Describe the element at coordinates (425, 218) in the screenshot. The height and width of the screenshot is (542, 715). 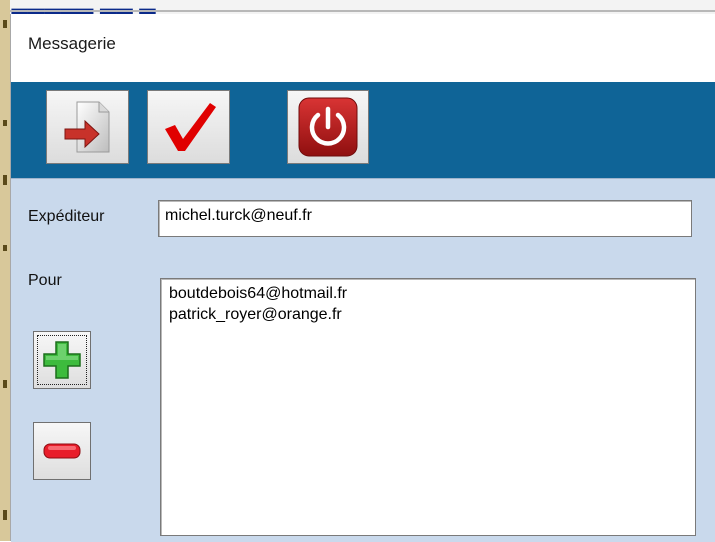
I see `sender-field: michel.turck@neuf.fr` at that location.